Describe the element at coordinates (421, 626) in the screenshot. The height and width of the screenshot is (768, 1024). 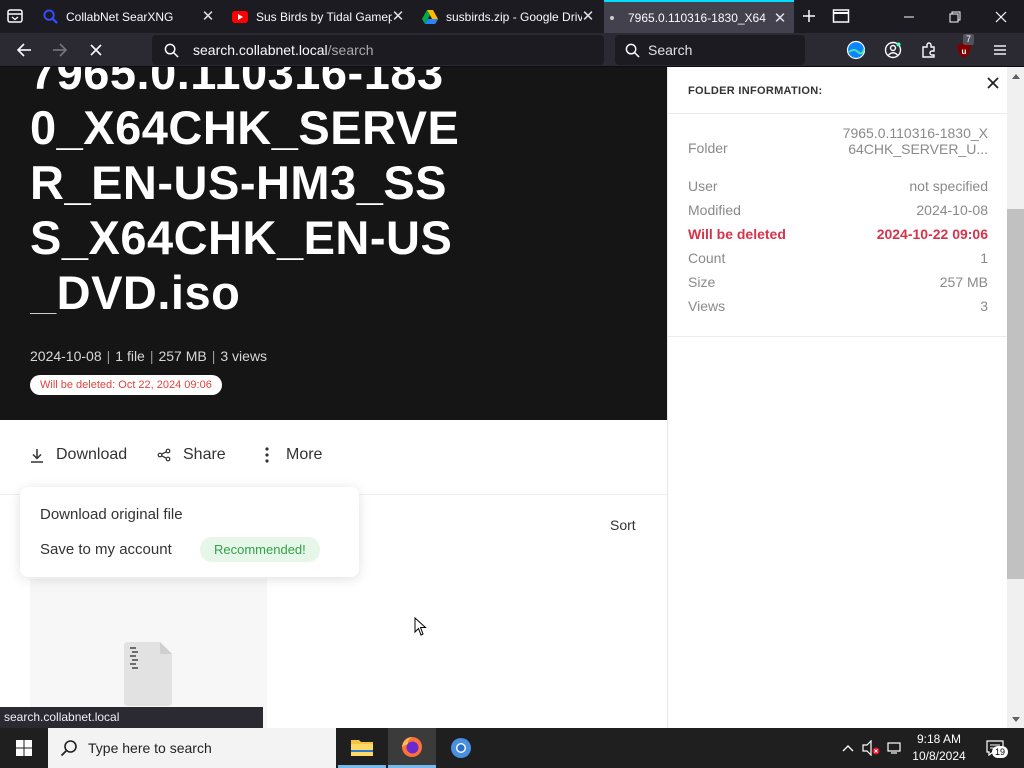
I see `mouse-cursor-icon` at that location.